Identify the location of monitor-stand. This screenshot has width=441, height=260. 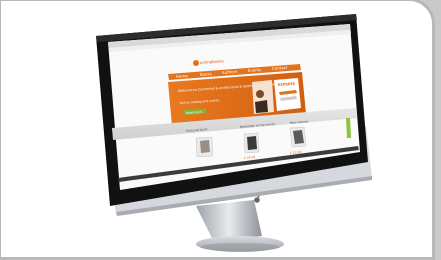
(240, 226).